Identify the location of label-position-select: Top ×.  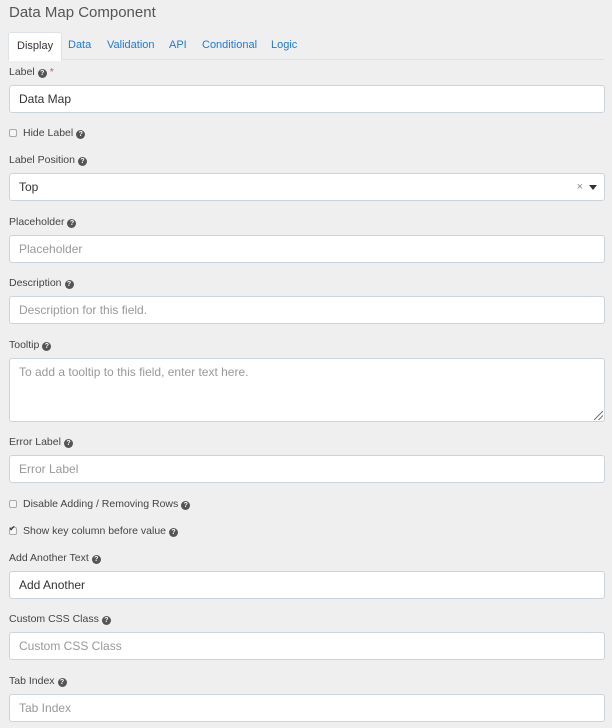
(307, 187).